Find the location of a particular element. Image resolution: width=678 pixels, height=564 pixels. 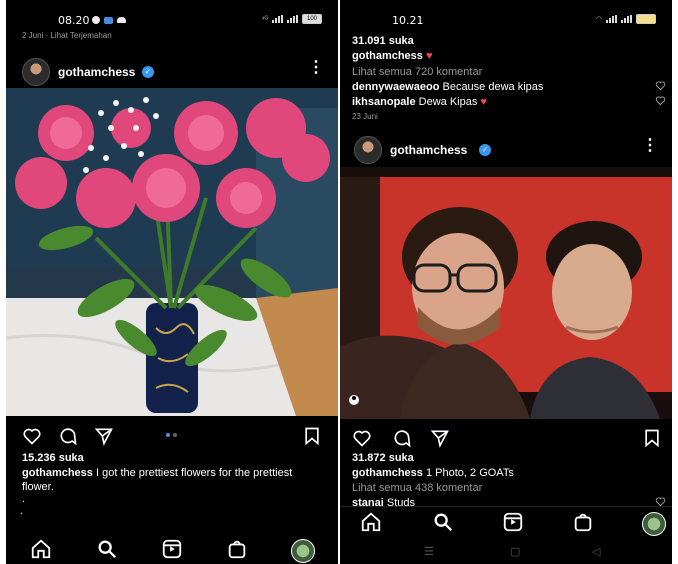

message-icon is located at coordinates (108, 20).